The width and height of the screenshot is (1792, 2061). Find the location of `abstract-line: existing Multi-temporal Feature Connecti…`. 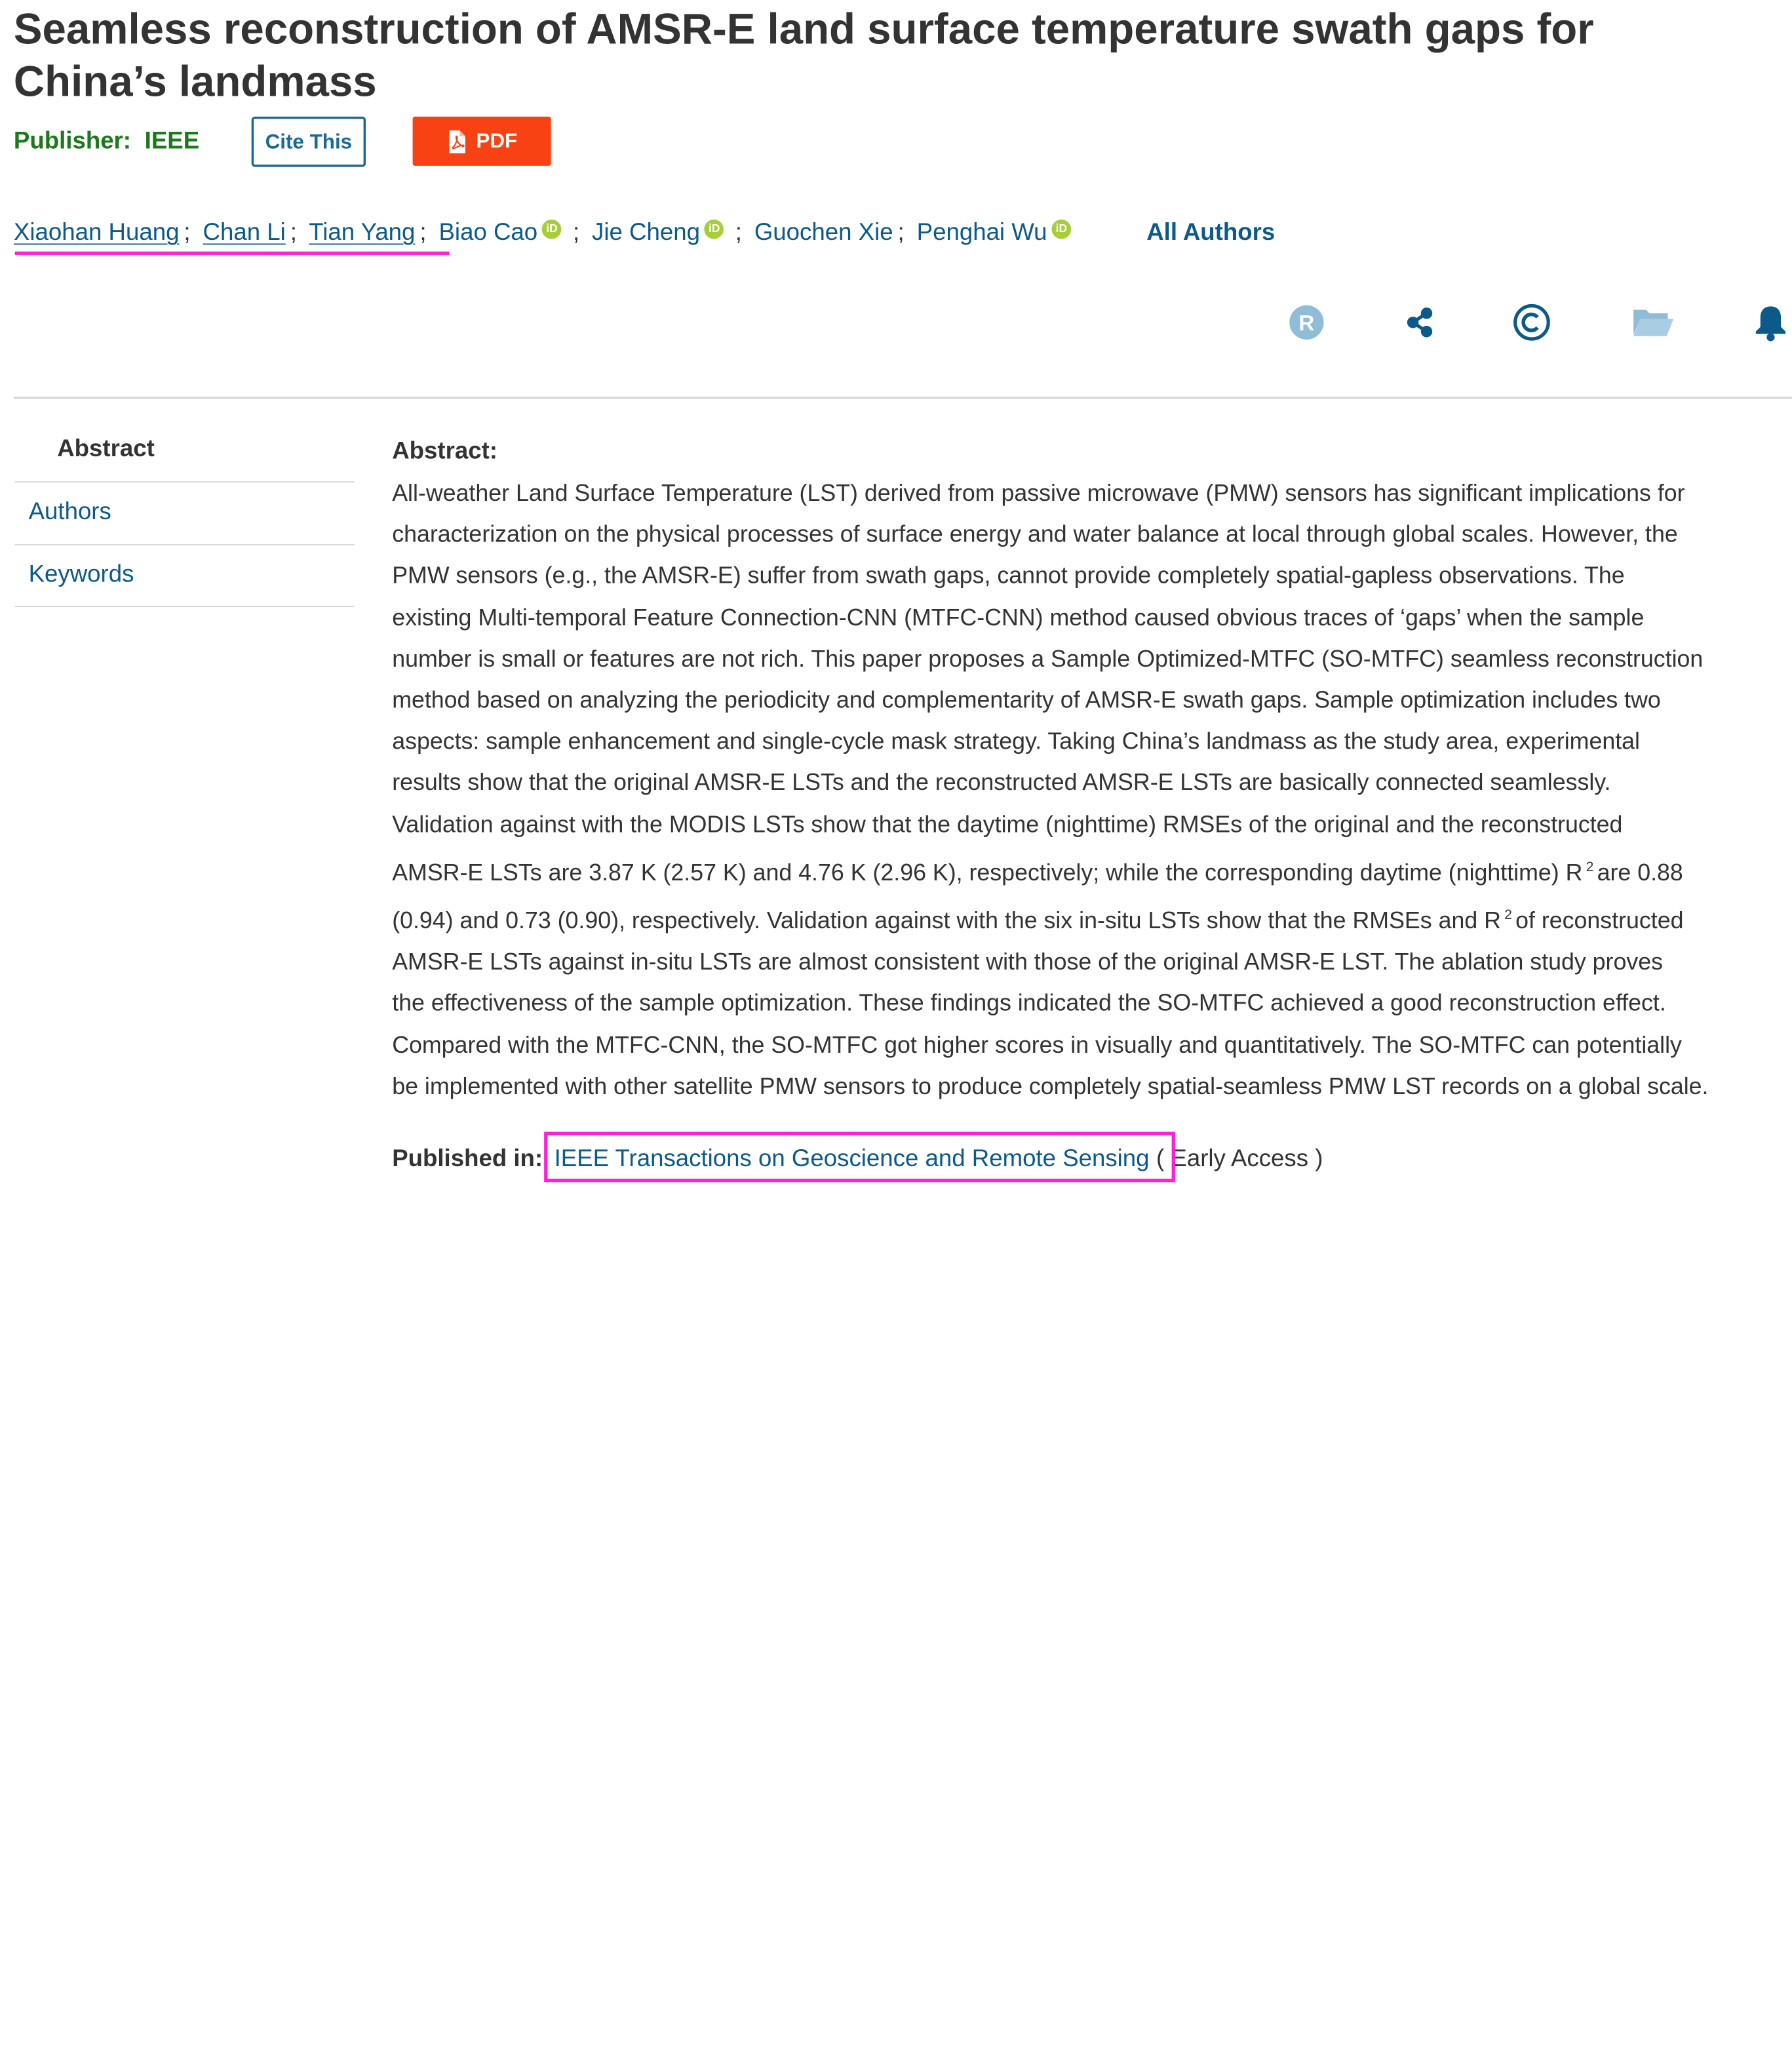

abstract-line: existing Multi-temporal Feature Connecti… is located at coordinates (1018, 617).